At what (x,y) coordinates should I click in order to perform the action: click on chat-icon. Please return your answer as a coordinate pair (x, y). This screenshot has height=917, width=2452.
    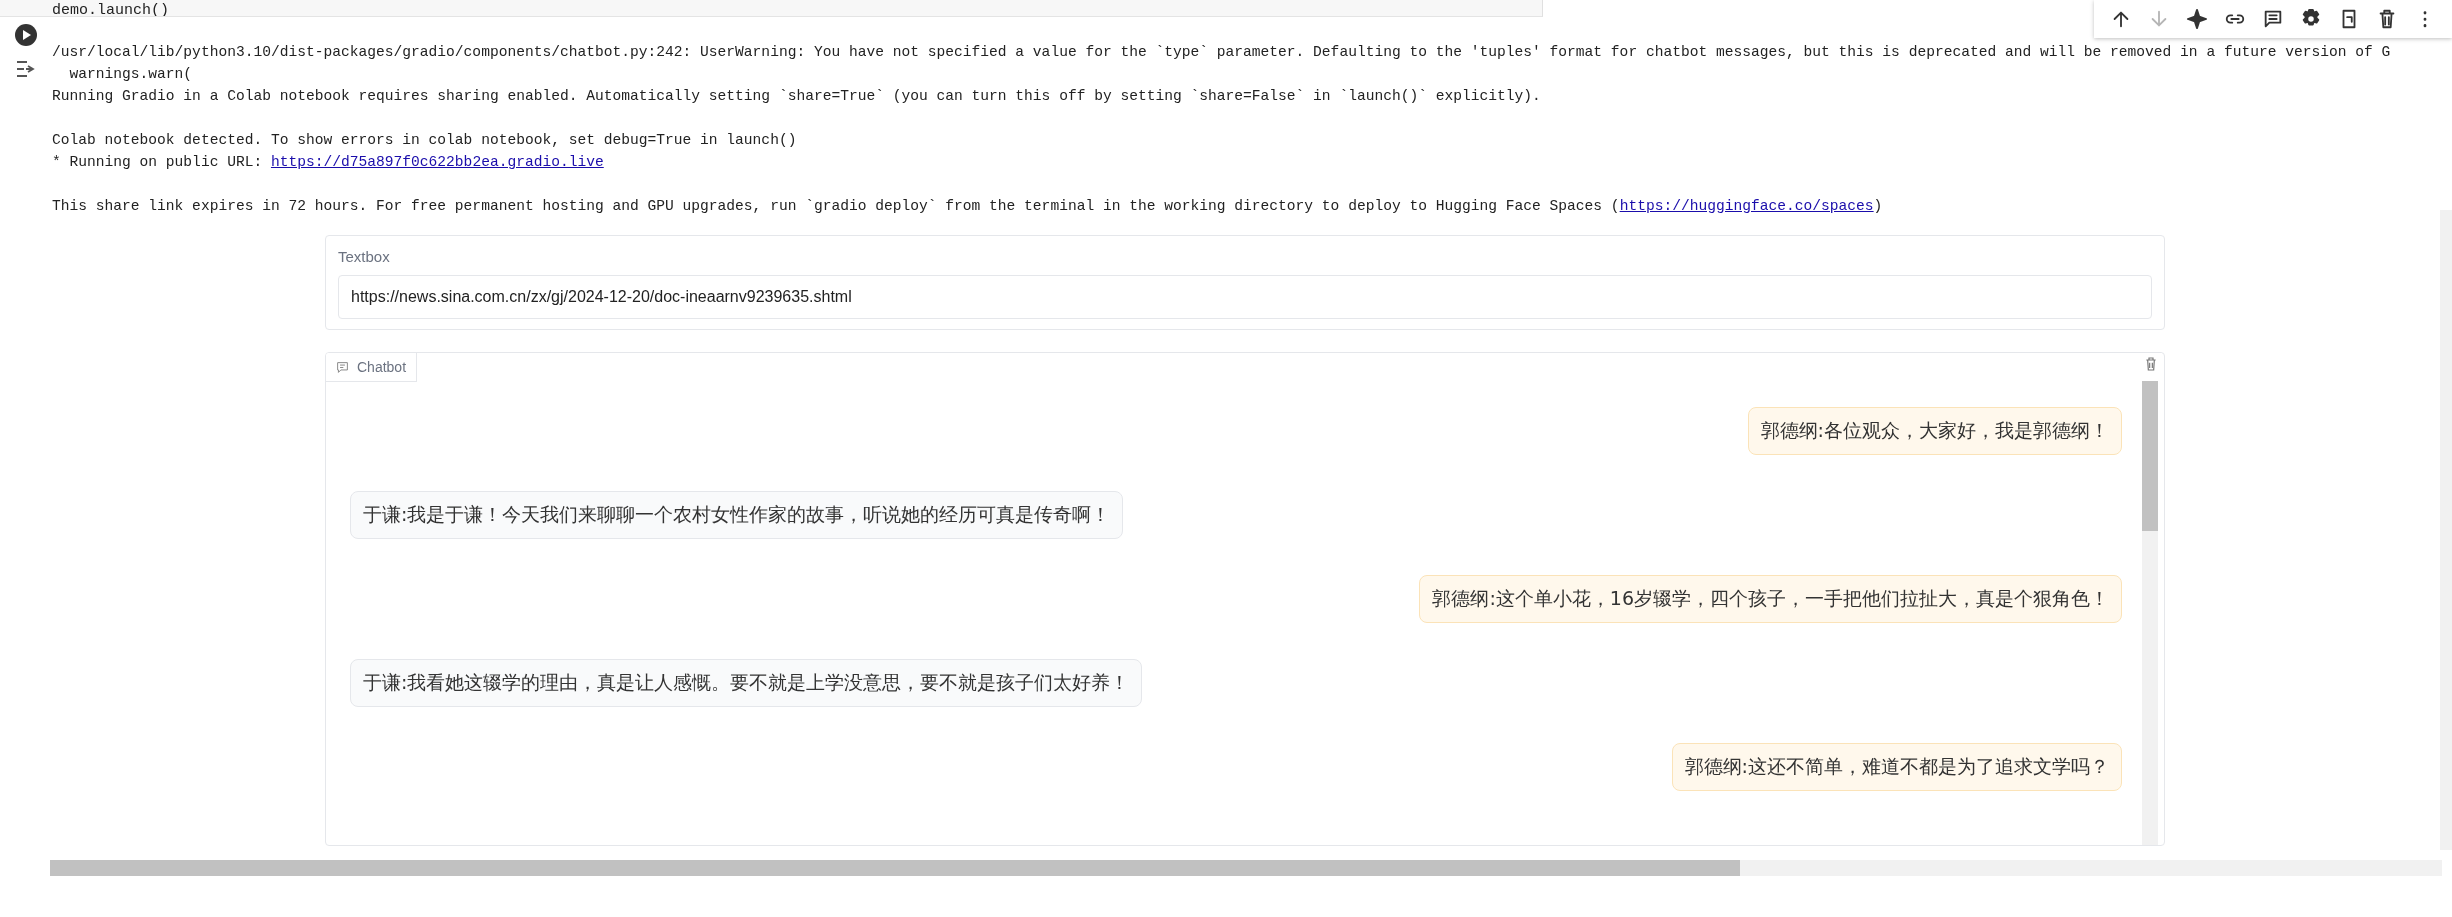
    Looking at the image, I should click on (342, 367).